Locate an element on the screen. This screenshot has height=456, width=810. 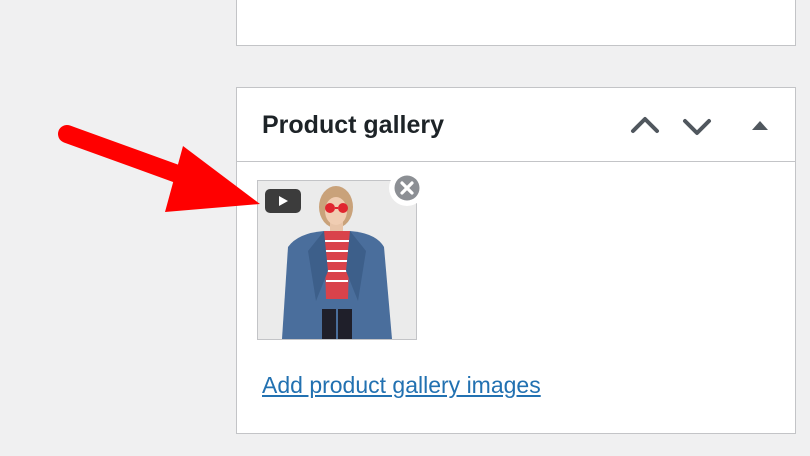
previous-metabox is located at coordinates (516, 23).